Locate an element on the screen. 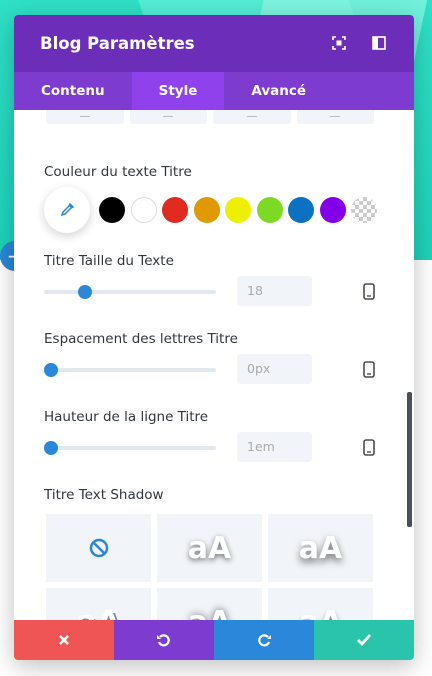 The width and height of the screenshot is (432, 676). text-color-label: Couleur du texte Titre is located at coordinates (118, 172).